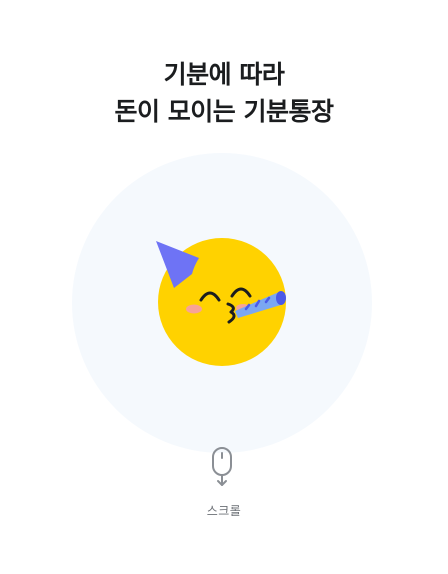 The image size is (448, 574). Describe the element at coordinates (224, 111) in the screenshot. I see `headline-line-2: 돈이 모이는 기분통장` at that location.